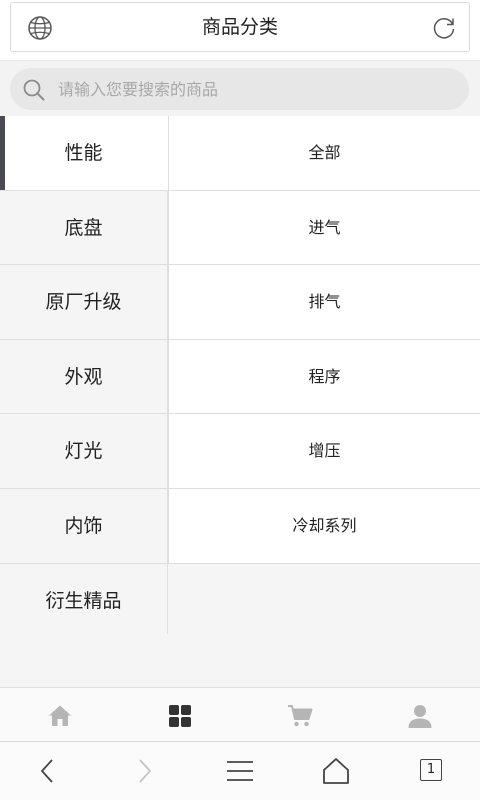 The image size is (480, 800). I want to click on tab-cart, so click(300, 715).